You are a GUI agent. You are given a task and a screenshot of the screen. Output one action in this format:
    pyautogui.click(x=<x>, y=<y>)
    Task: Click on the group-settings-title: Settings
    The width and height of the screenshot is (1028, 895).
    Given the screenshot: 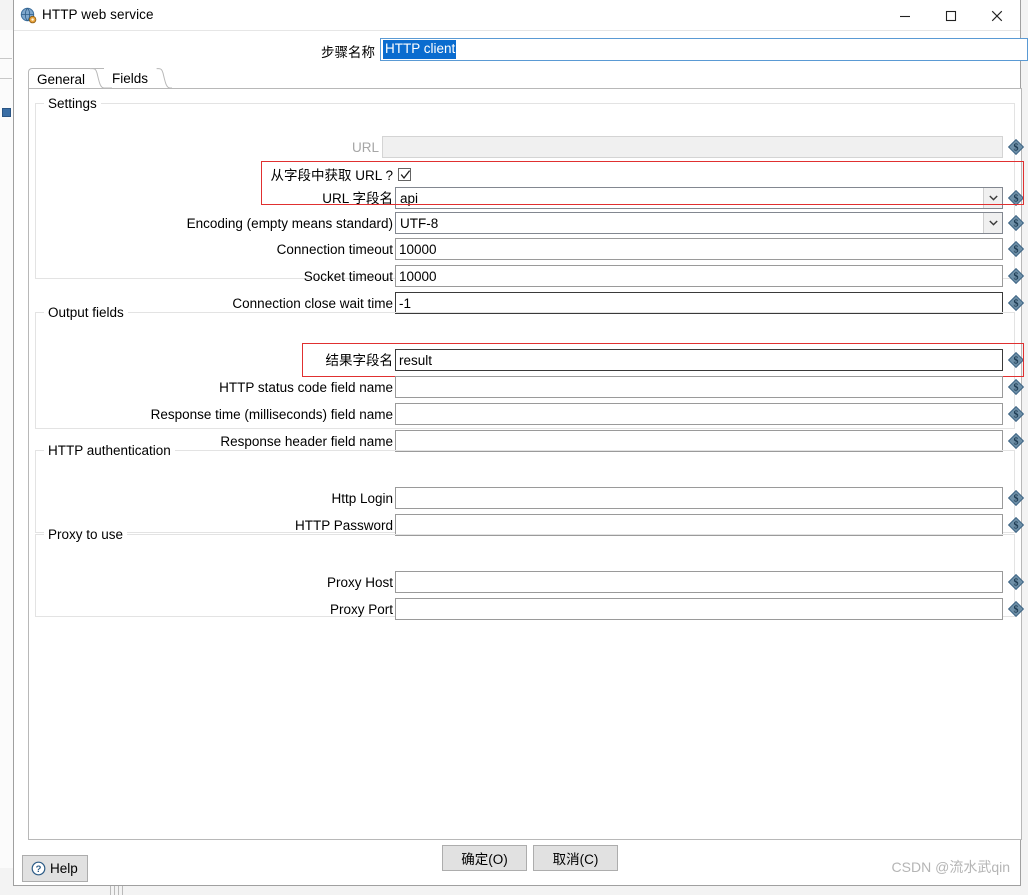 What is the action you would take?
    pyautogui.click(x=72, y=103)
    